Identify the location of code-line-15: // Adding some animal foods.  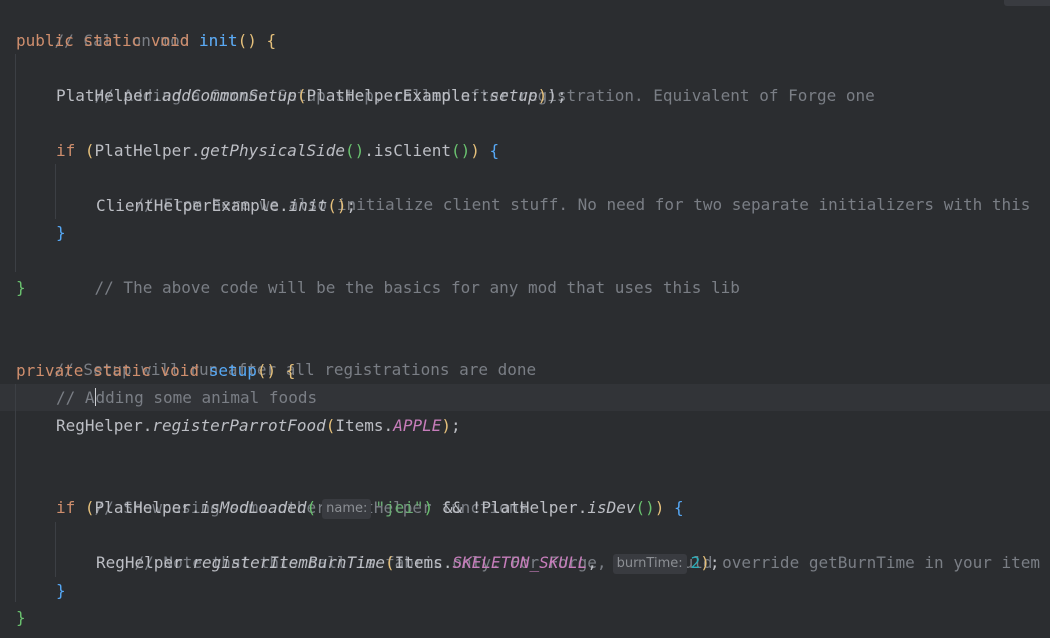
(186, 397).